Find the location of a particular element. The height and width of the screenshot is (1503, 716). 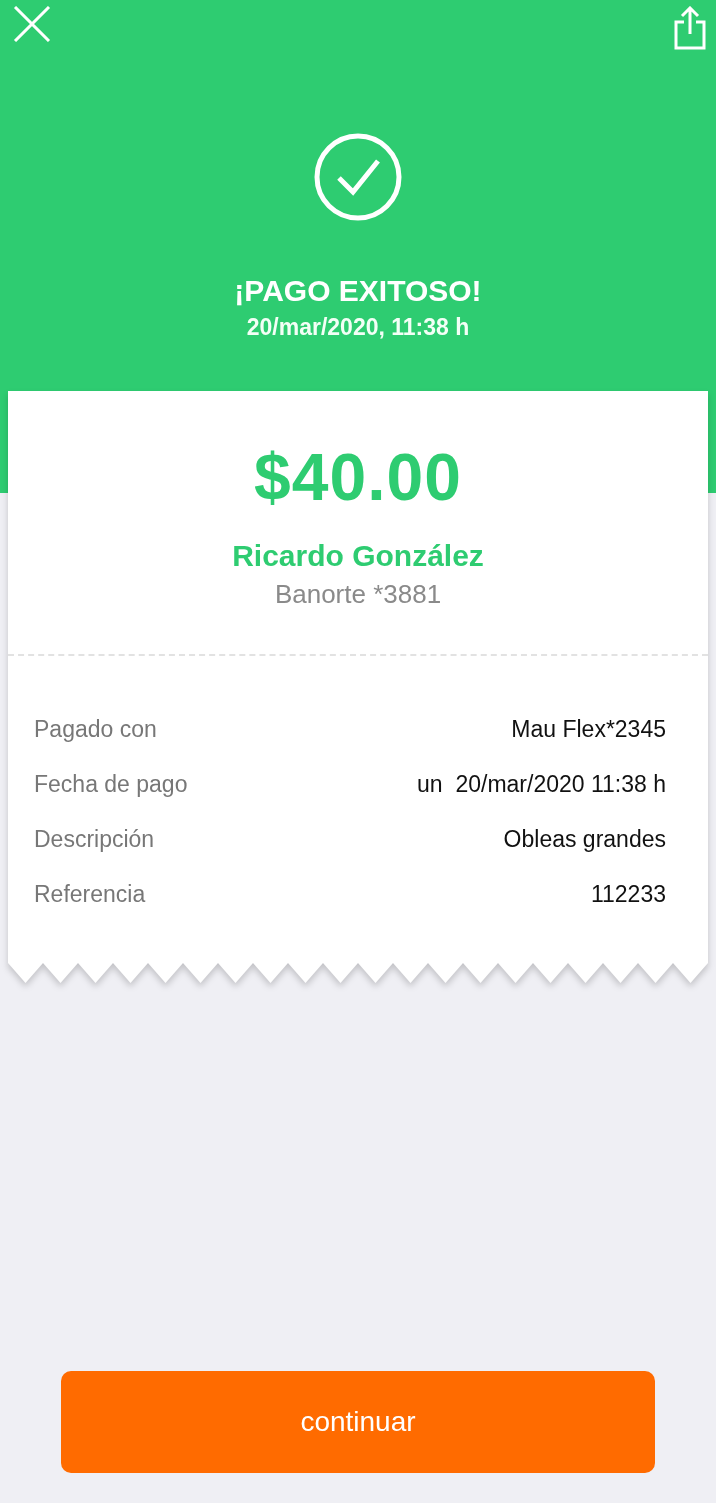

payment-datetime: 20/mar/2020, 11:38 h is located at coordinates (358, 327).